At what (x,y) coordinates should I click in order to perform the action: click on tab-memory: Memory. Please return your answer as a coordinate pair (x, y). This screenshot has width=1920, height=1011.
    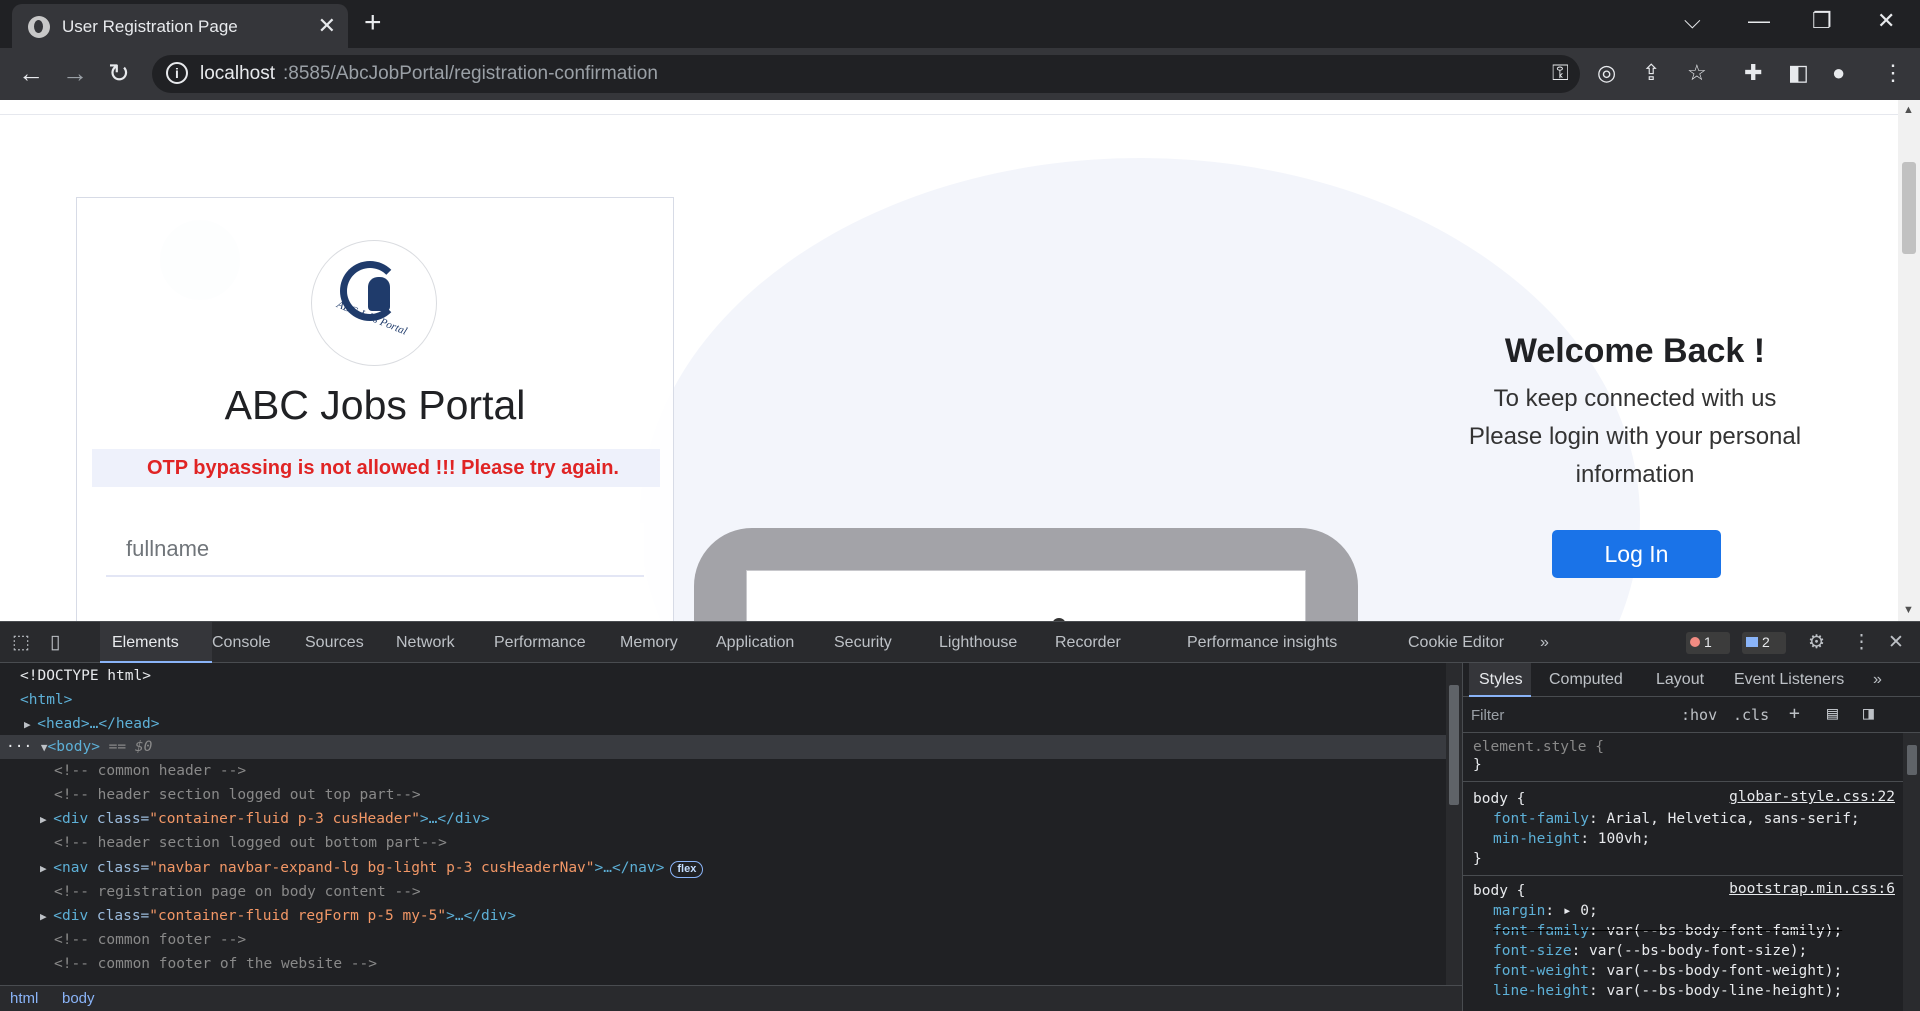
    Looking at the image, I should click on (649, 643).